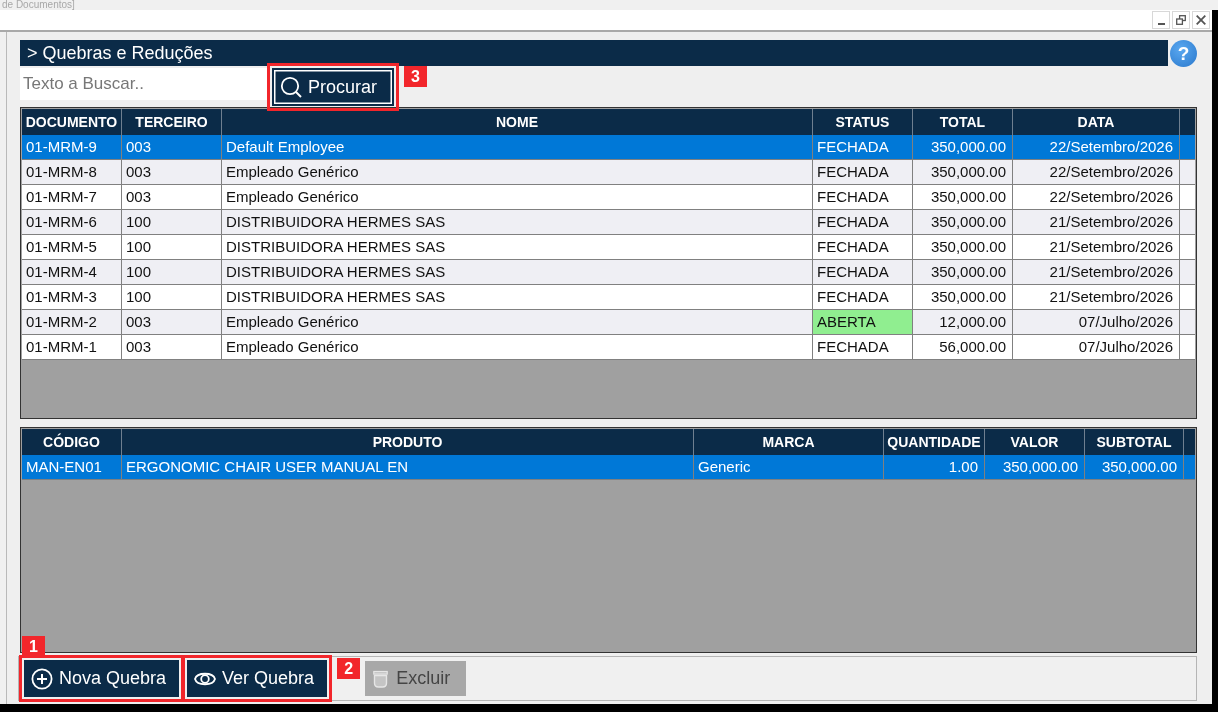 The width and height of the screenshot is (1218, 712). I want to click on close-button, so click(1201, 20).